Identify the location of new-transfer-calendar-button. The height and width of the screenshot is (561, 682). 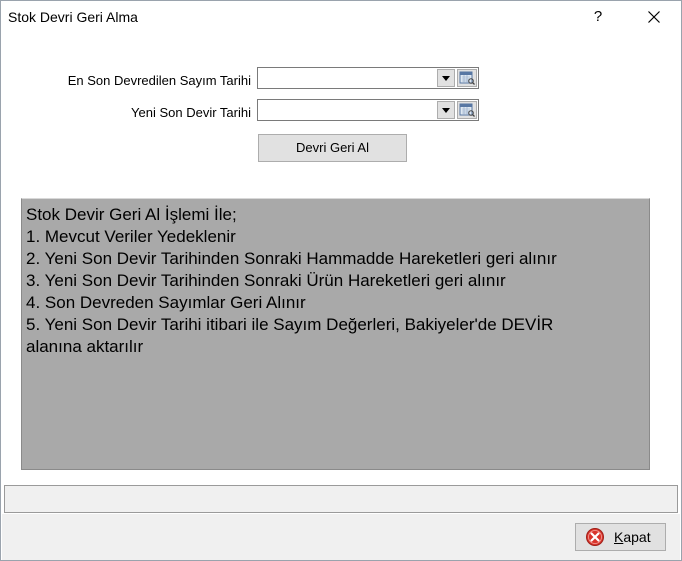
(467, 110).